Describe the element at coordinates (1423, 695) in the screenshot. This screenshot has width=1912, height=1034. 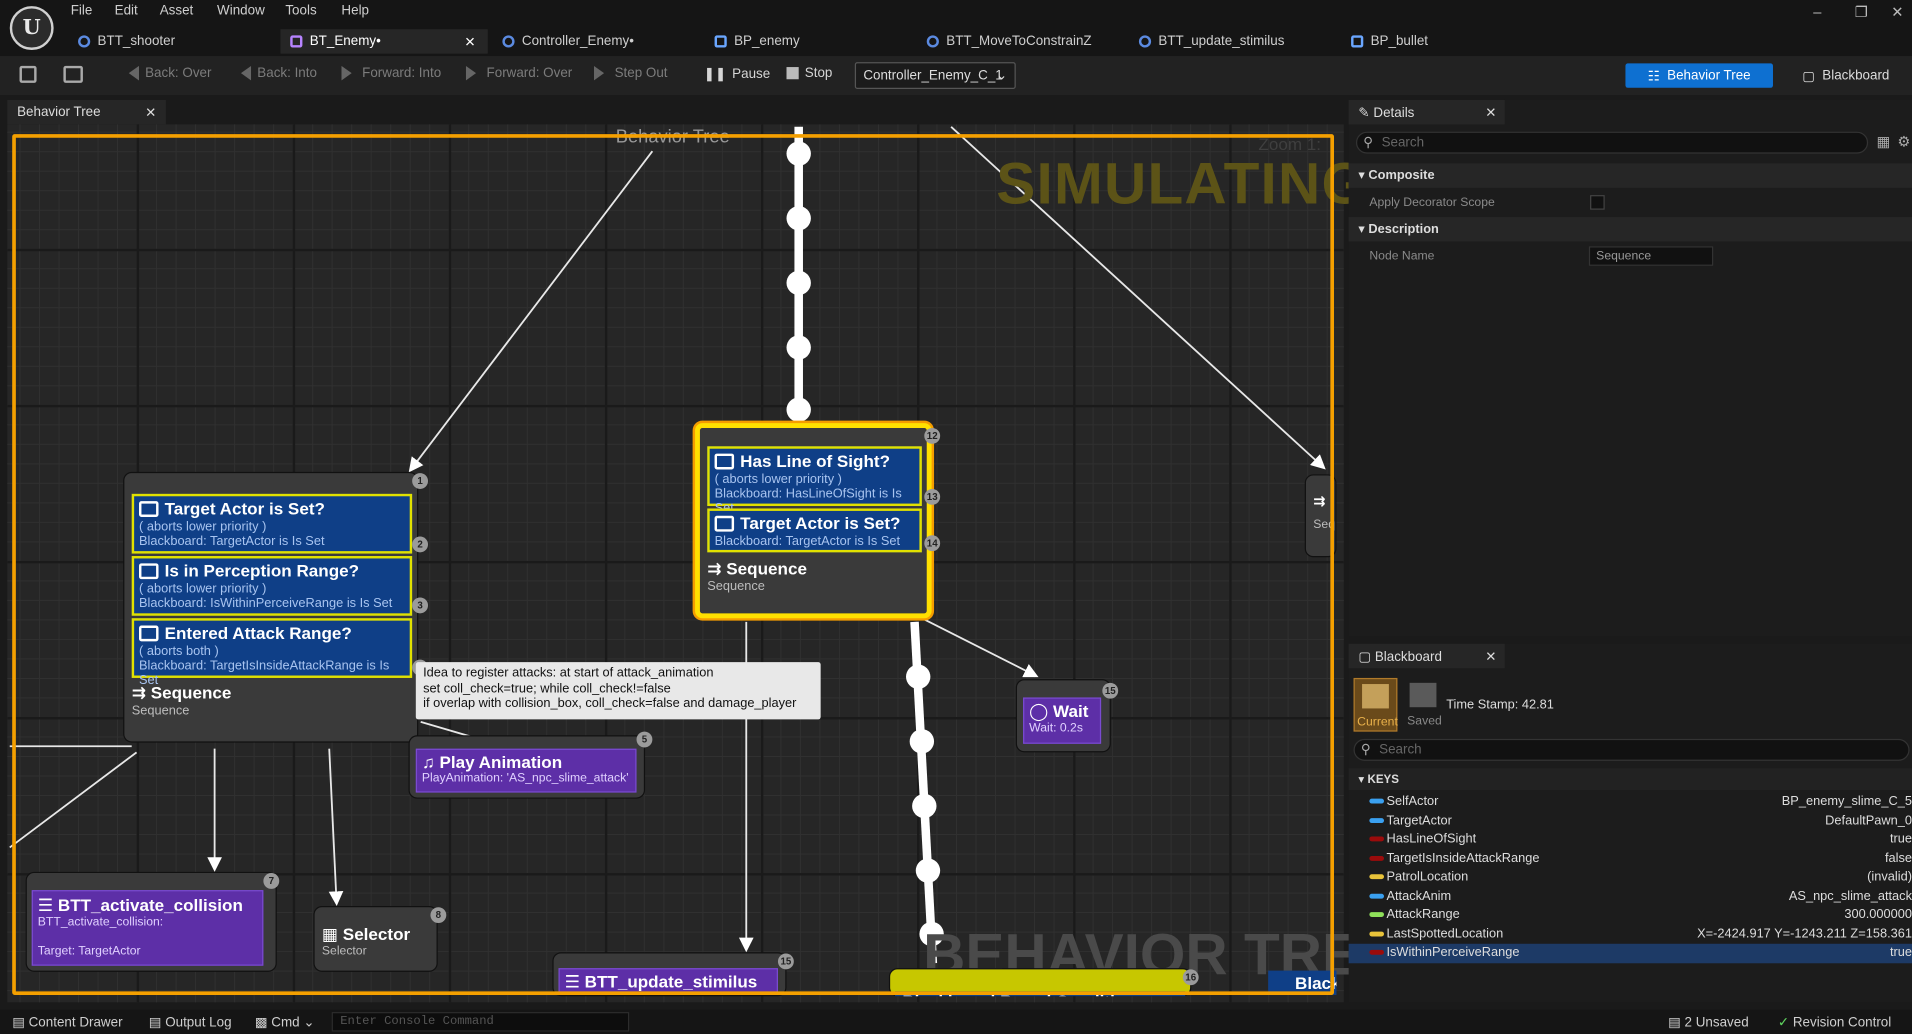
I see `saved-board-icon` at that location.